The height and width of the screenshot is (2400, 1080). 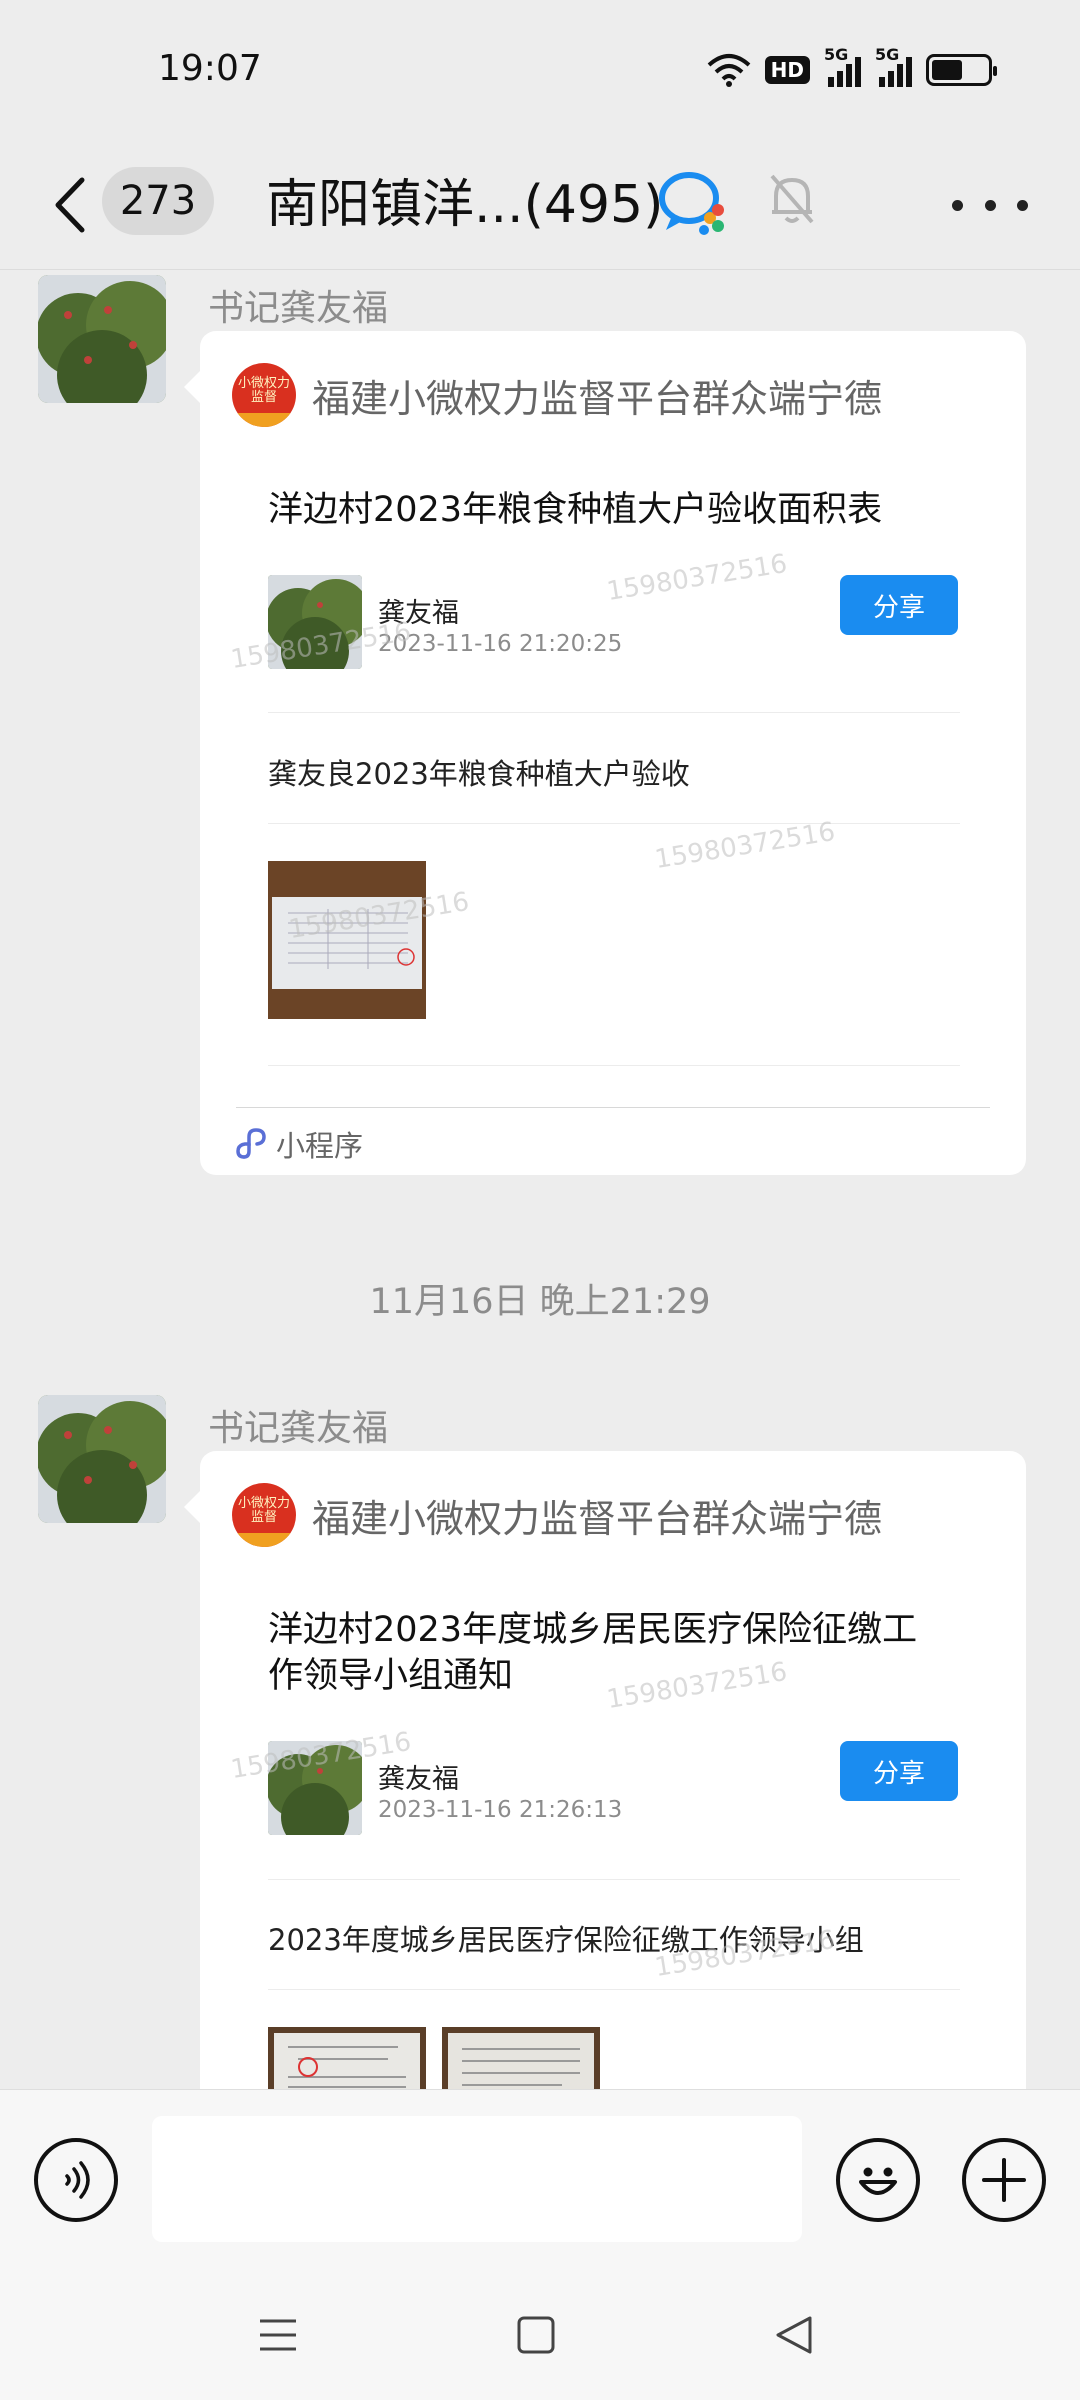 What do you see at coordinates (613, 1789) in the screenshot?
I see `author-row: 龚友福 2023-11-16 21:26:13 分享` at bounding box center [613, 1789].